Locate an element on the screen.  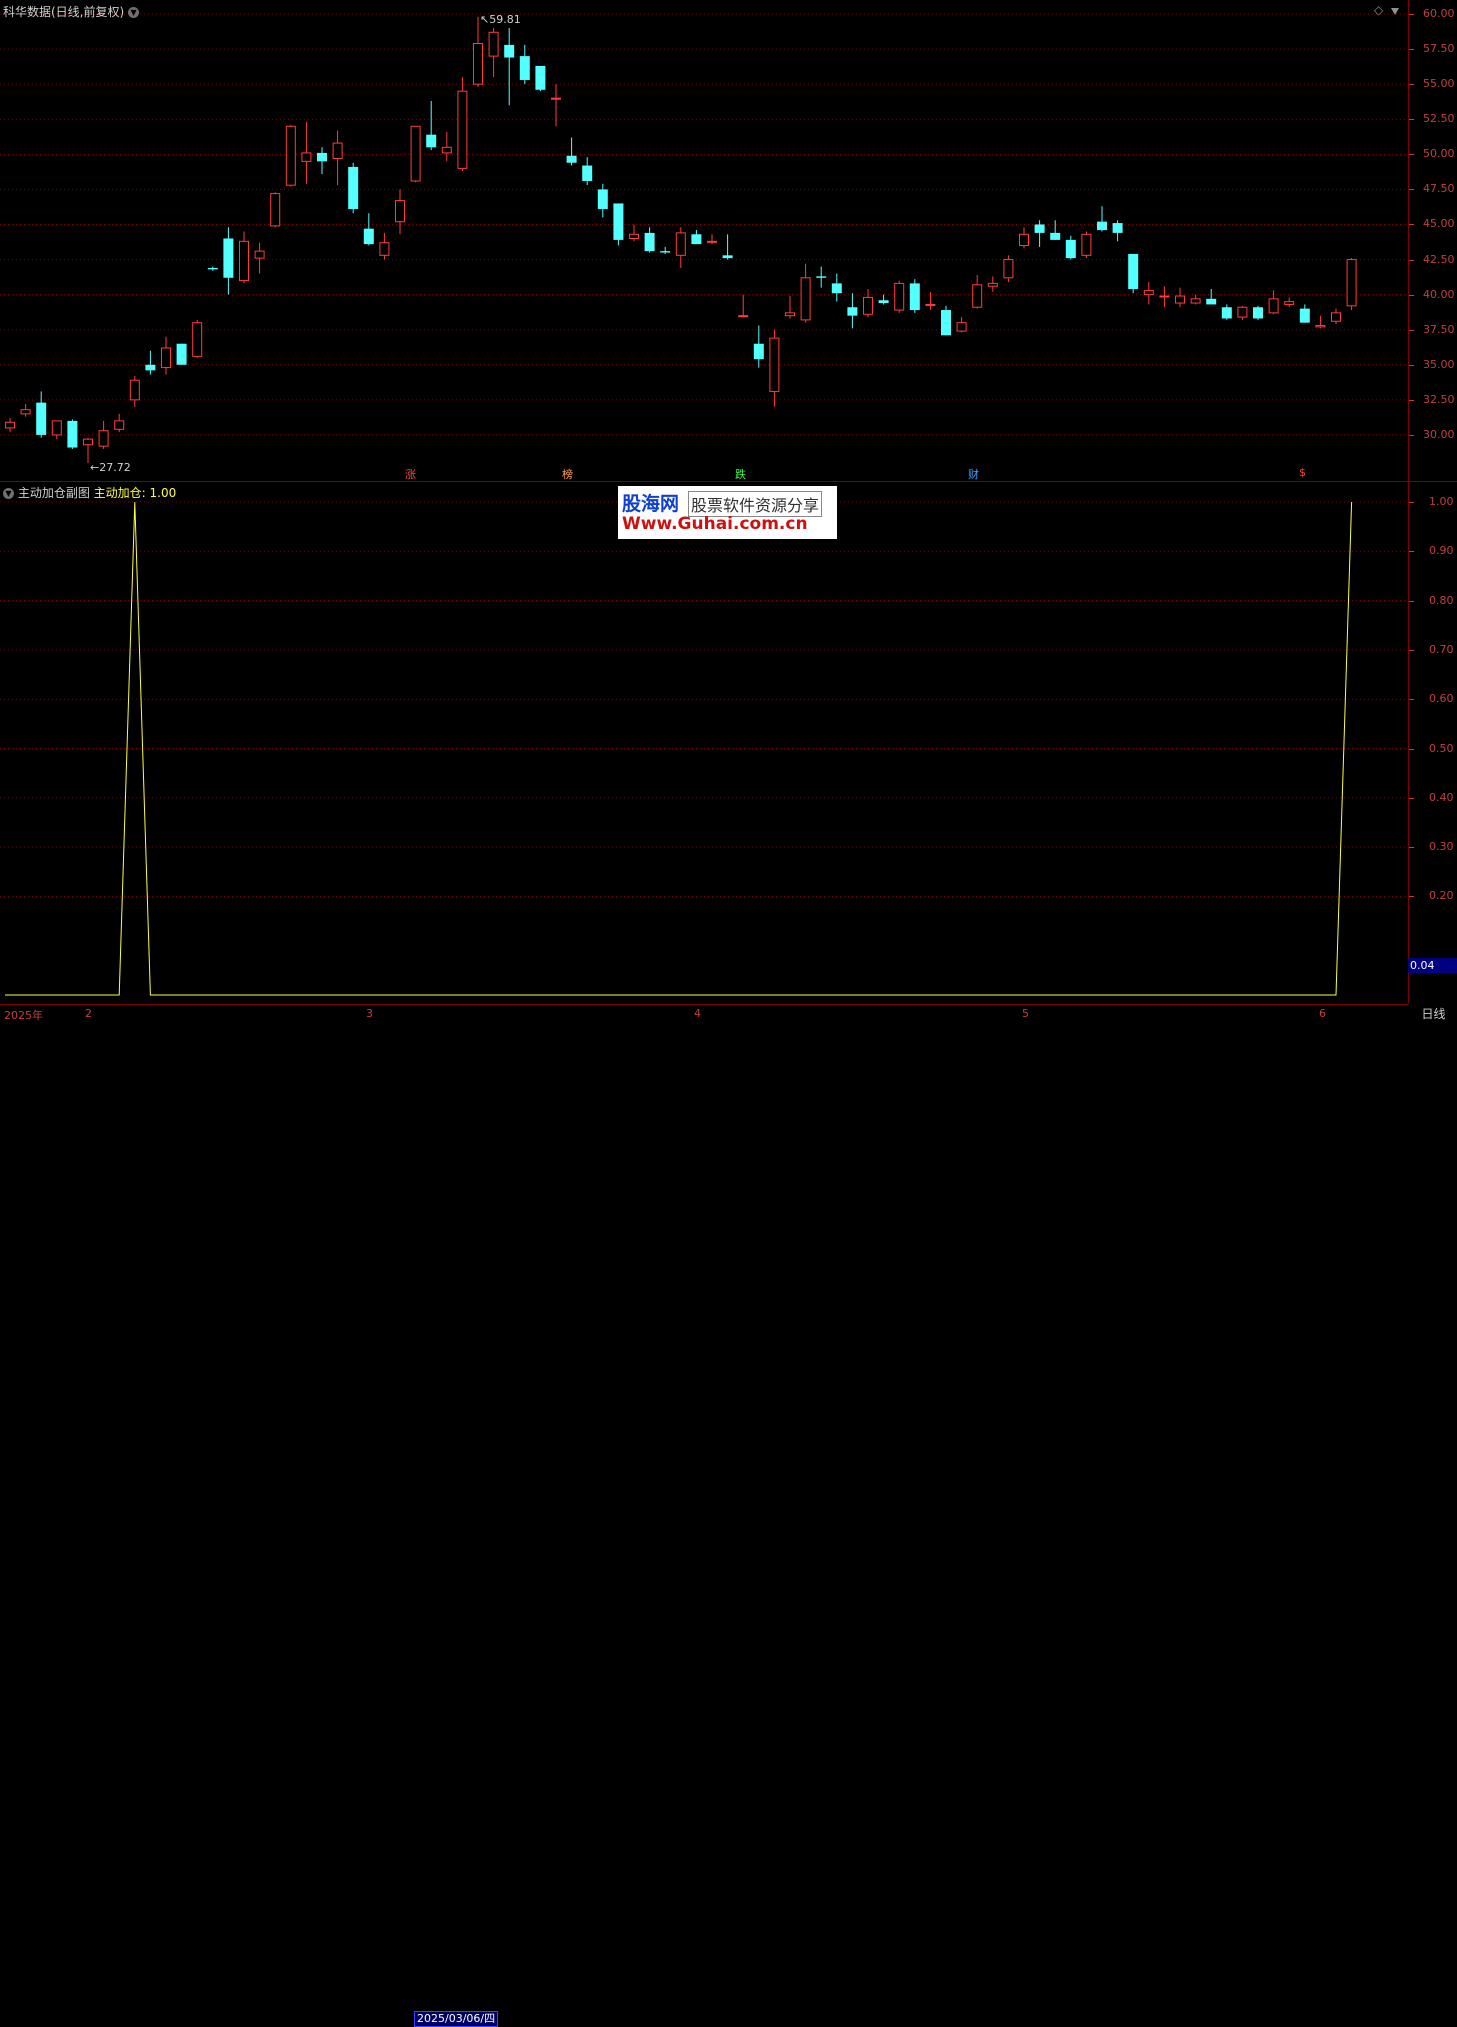
watermark-name: 股海网 is located at coordinates (651, 504).